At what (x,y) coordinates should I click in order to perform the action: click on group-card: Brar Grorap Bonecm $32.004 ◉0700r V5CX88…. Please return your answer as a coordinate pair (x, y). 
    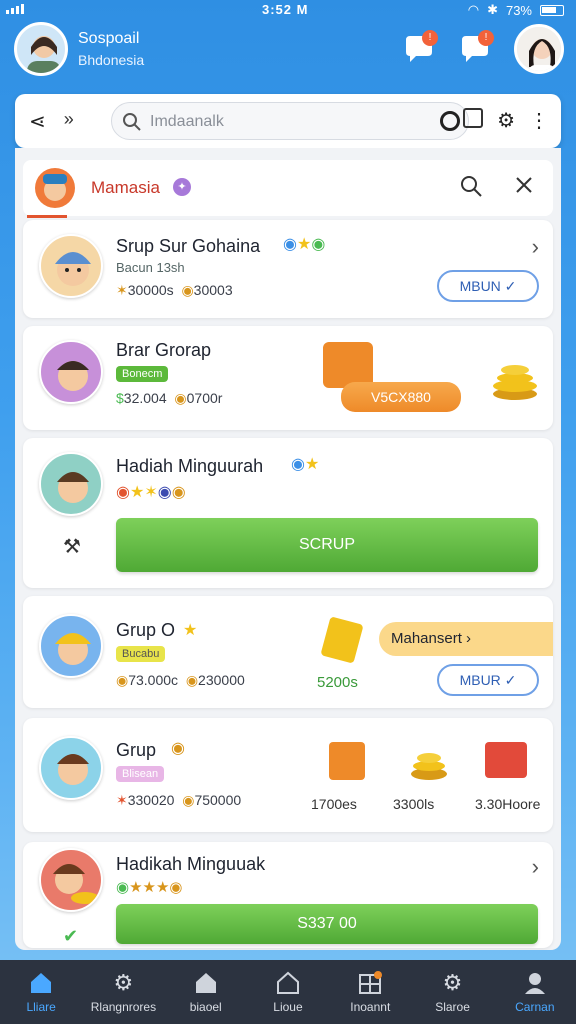
    Looking at the image, I should click on (288, 378).